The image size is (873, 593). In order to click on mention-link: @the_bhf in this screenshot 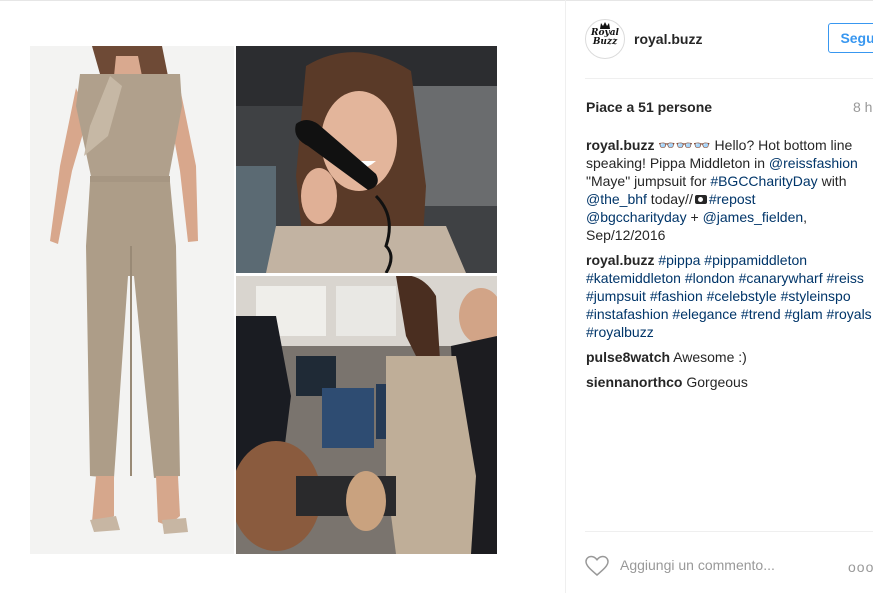, I will do `click(616, 199)`.